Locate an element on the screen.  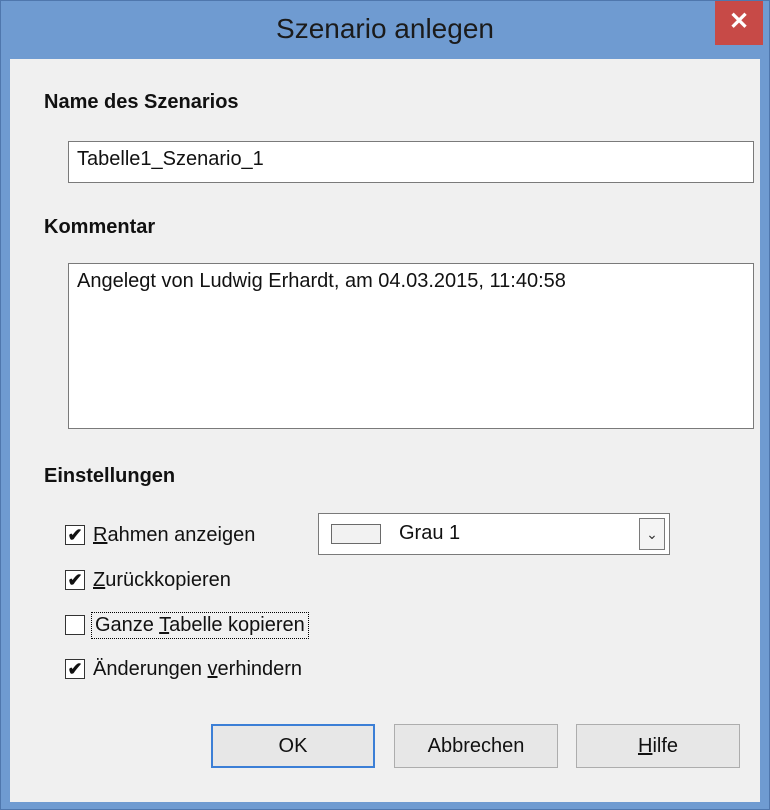
help-button: Hilfe is located at coordinates (658, 746).